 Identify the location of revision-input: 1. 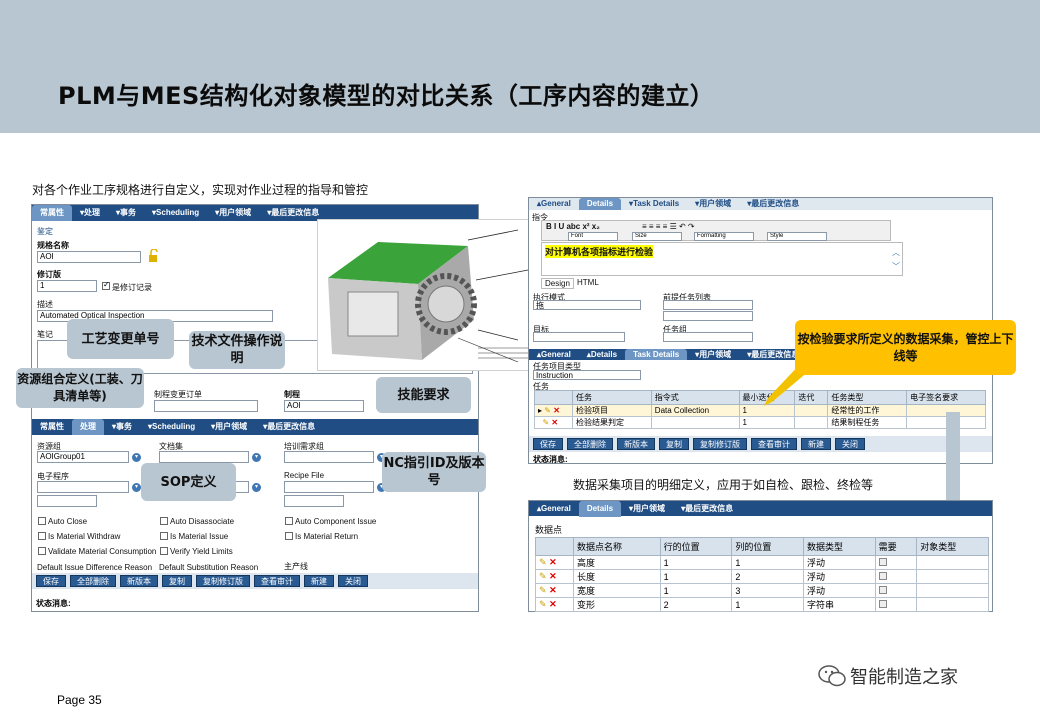
(67, 286).